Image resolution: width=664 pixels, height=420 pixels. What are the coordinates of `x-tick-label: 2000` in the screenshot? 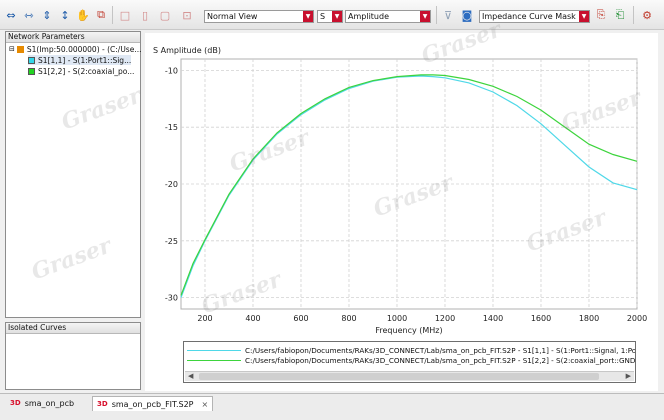 It's located at (637, 318).